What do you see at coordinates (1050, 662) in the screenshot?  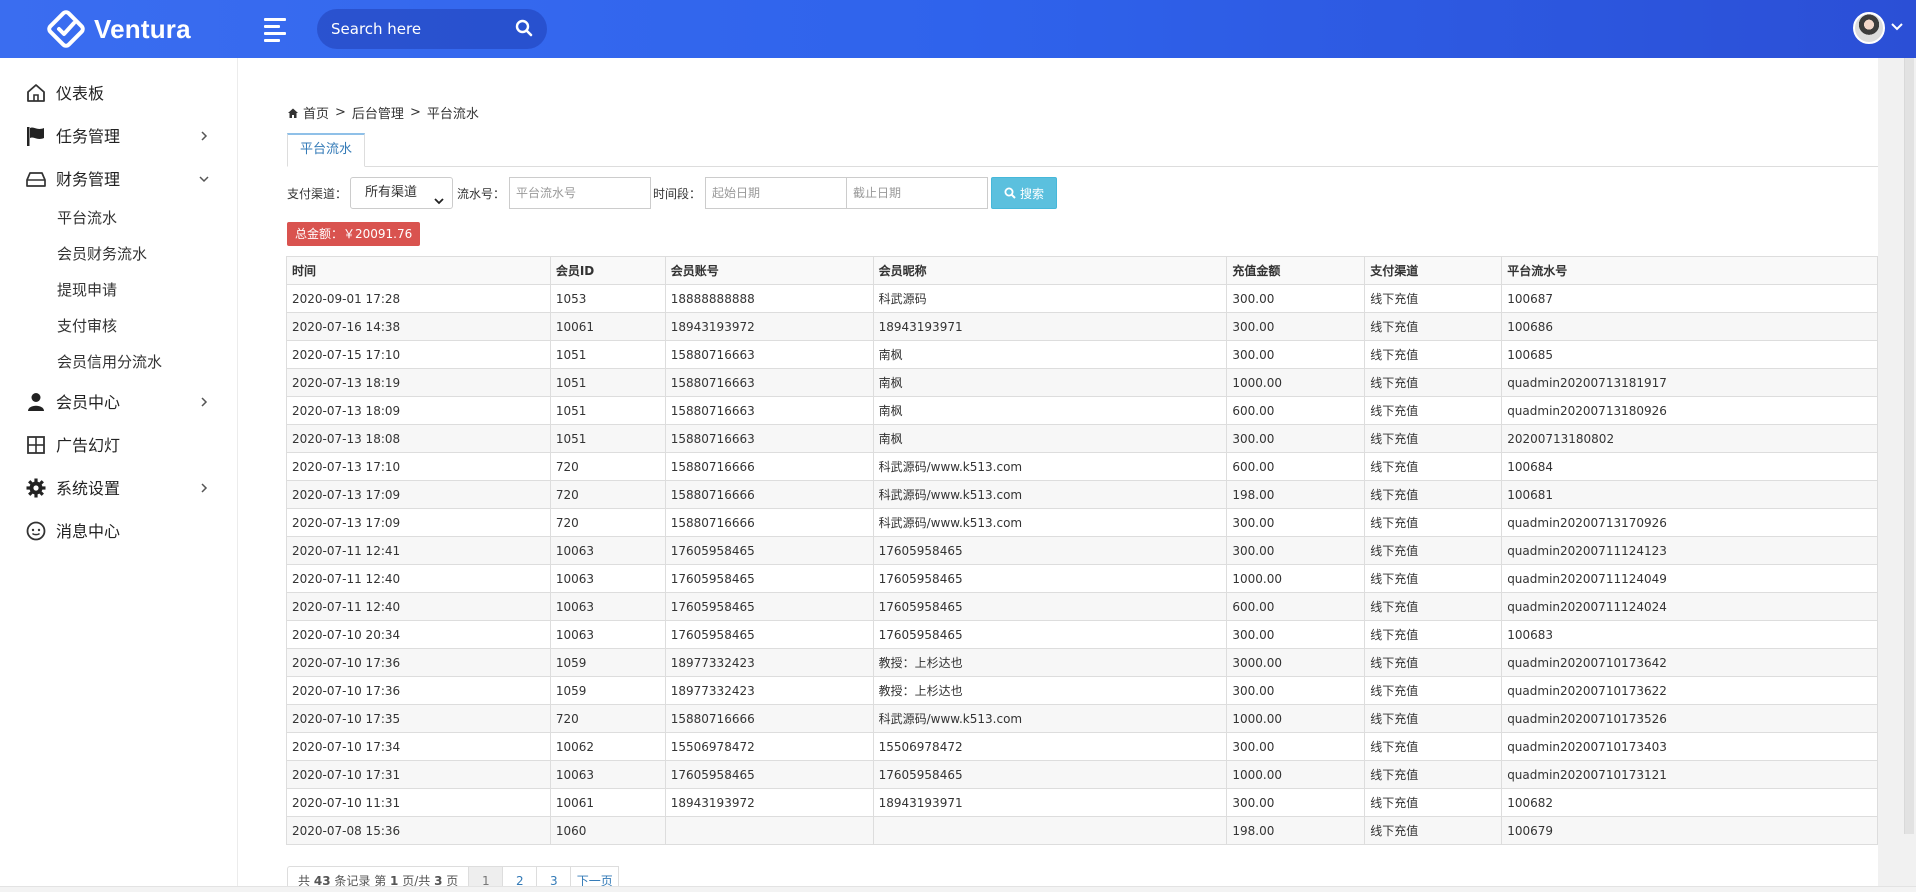 I see `table-cell: 教授：上杉达也` at bounding box center [1050, 662].